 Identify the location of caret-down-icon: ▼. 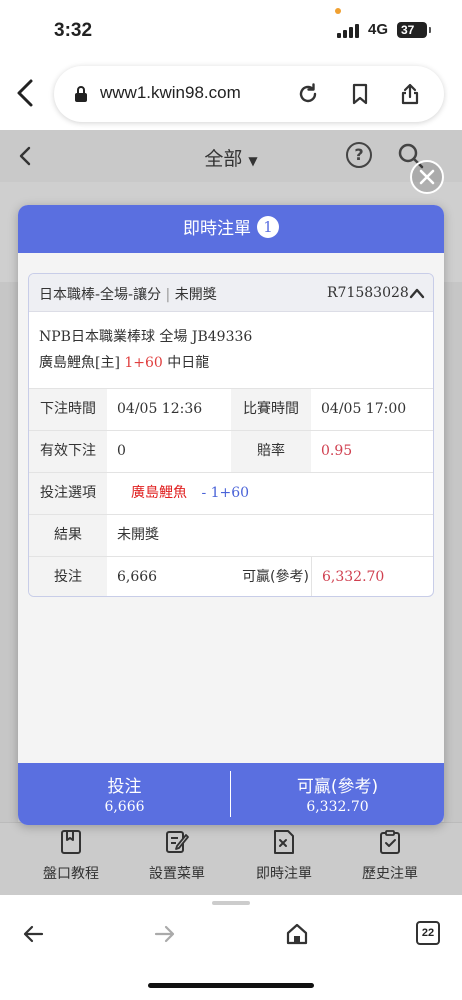
(253, 161).